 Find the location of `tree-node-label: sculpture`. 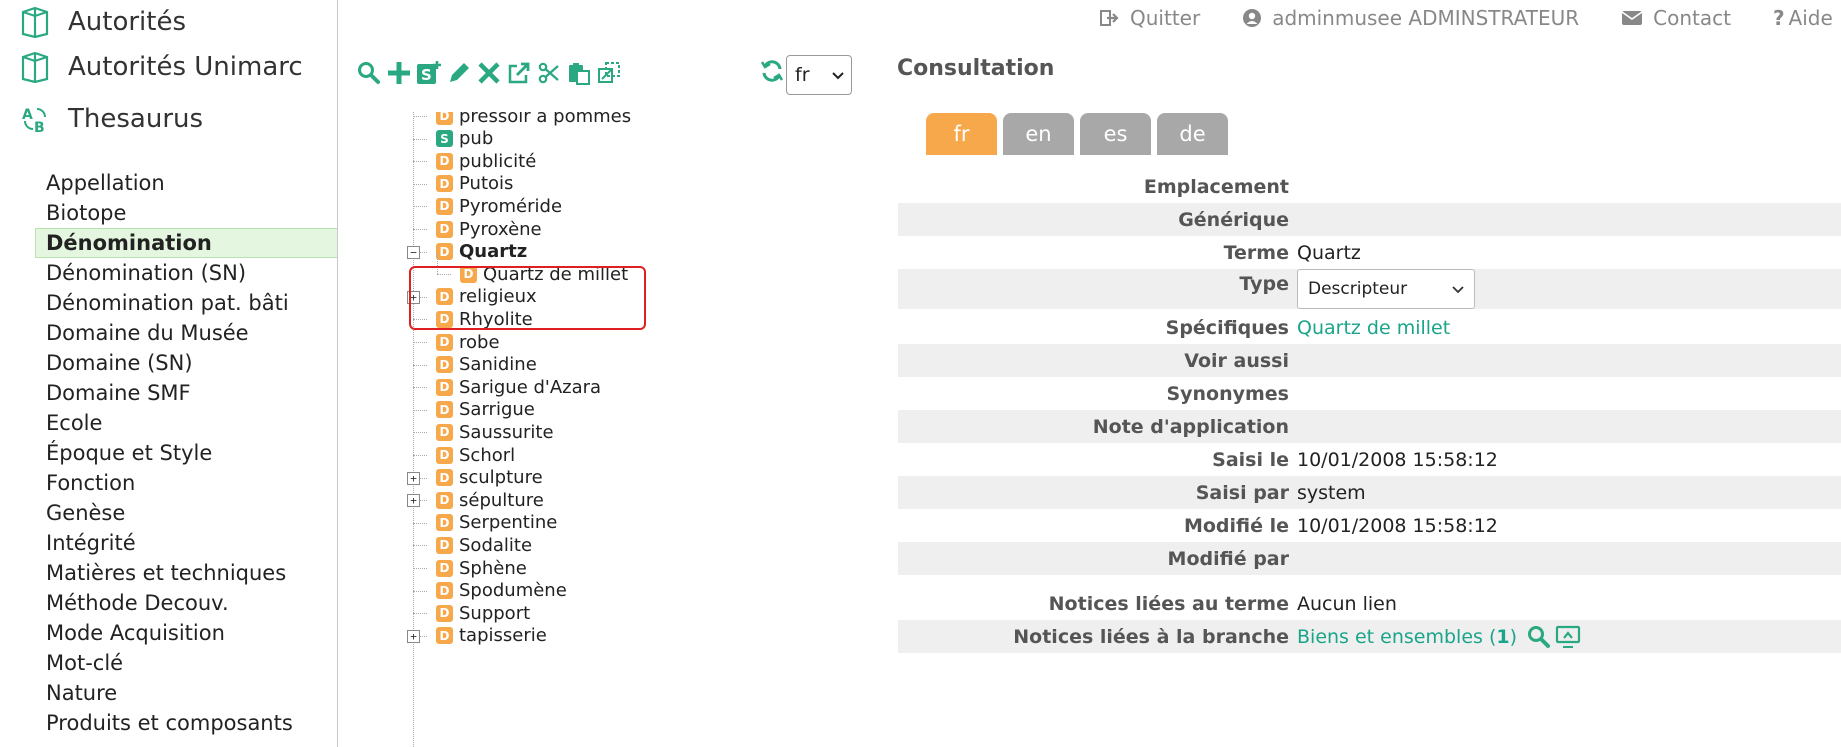

tree-node-label: sculpture is located at coordinates (501, 478).